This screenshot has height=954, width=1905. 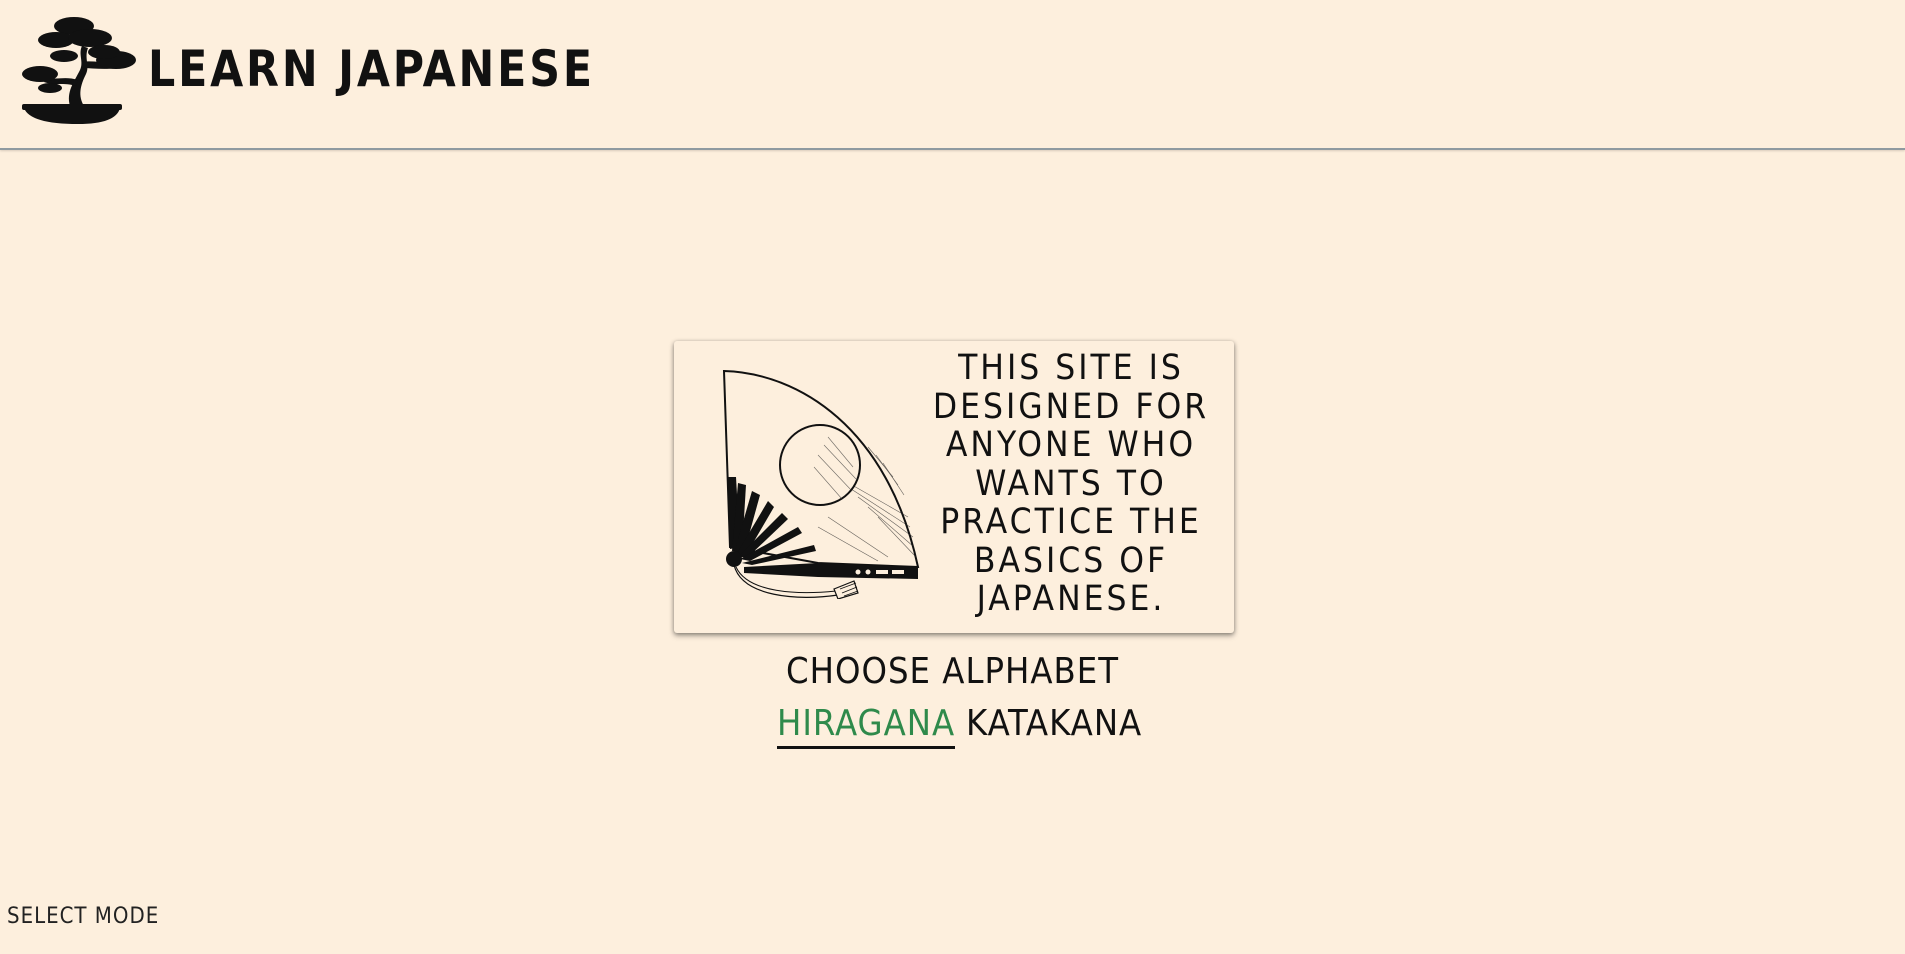 I want to click on alphabet-options: HIRAGANA KATAKANA, so click(x=952, y=728).